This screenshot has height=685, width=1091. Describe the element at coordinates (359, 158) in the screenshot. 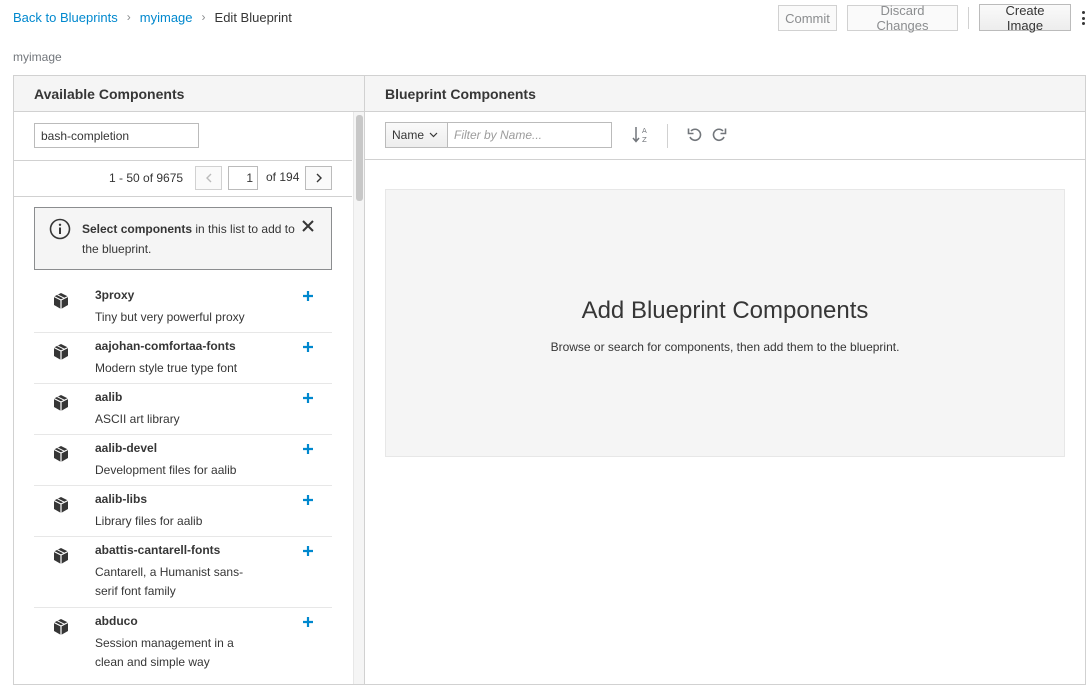

I see `scrollbar-thumb` at that location.